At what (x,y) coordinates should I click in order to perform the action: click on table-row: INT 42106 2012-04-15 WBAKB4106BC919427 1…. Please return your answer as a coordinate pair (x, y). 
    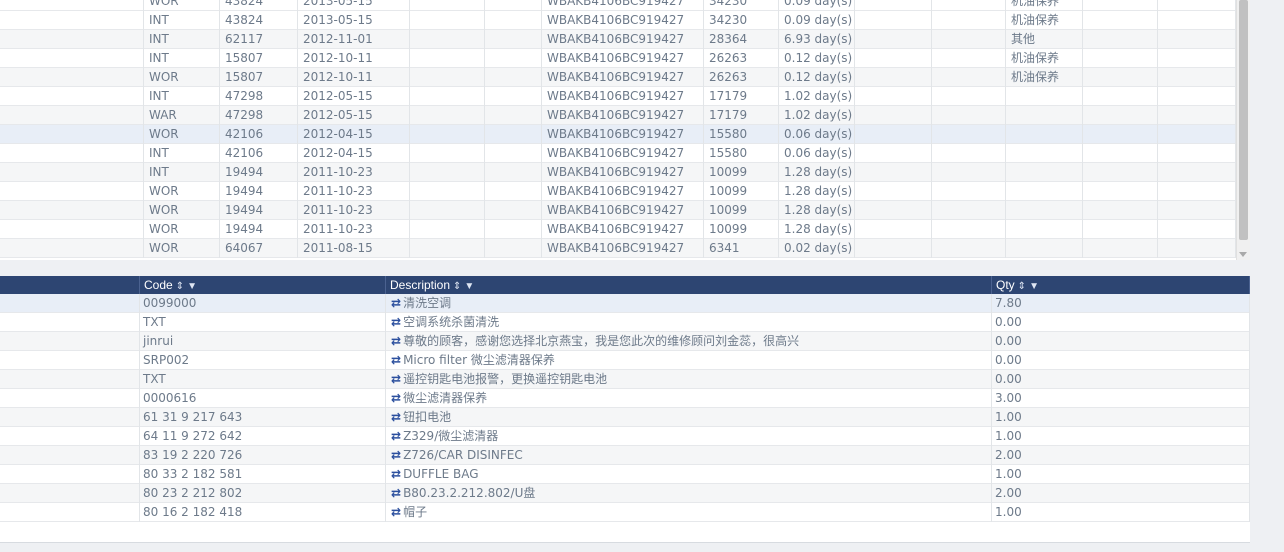
    Looking at the image, I should click on (618, 153).